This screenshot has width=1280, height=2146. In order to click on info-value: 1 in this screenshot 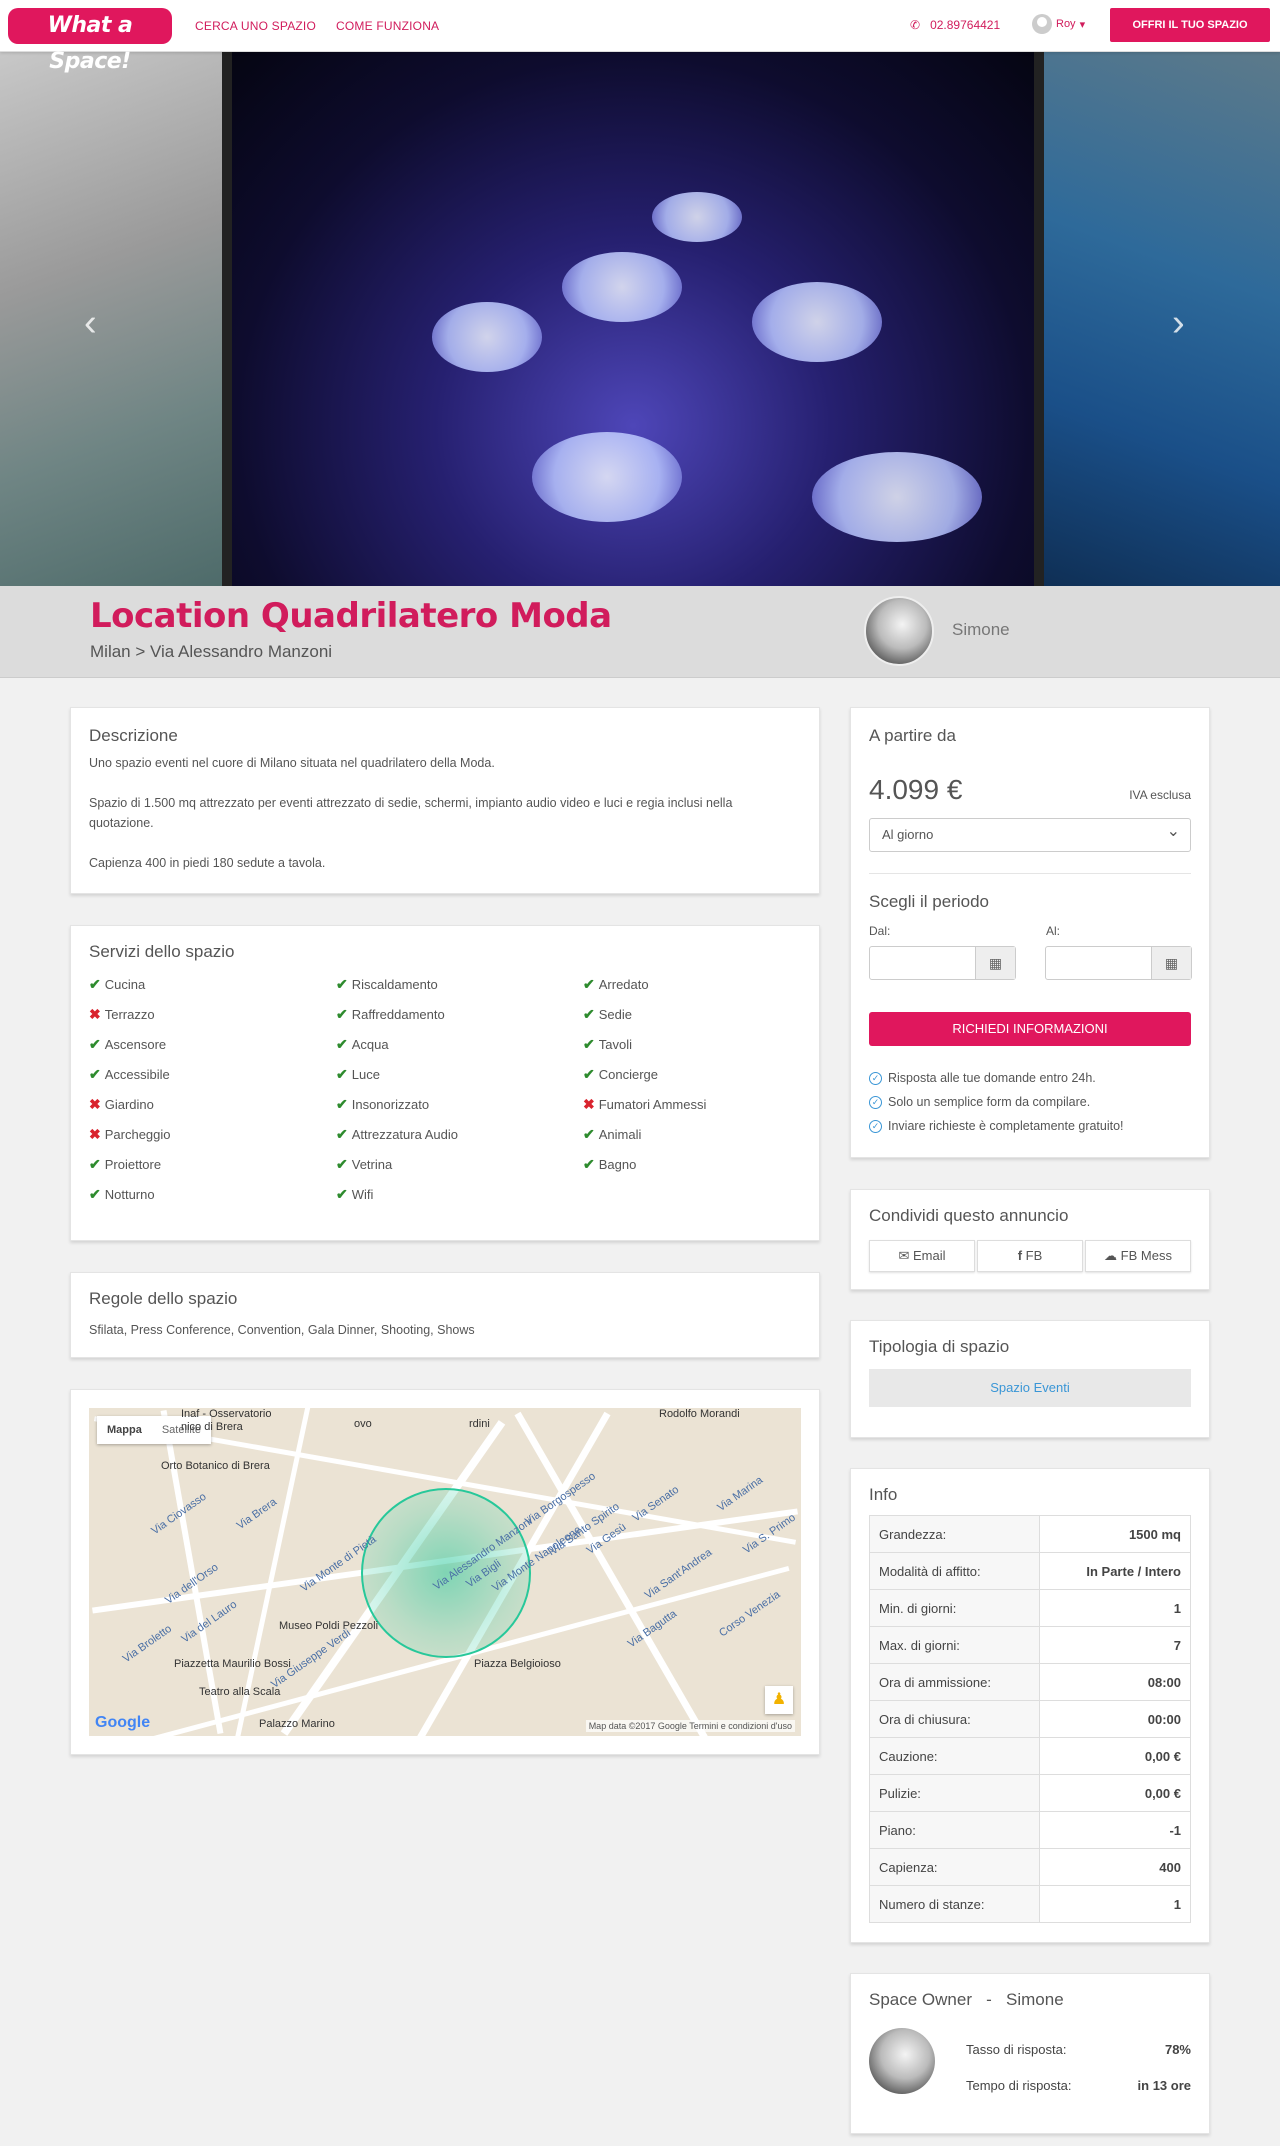, I will do `click(1115, 1608)`.